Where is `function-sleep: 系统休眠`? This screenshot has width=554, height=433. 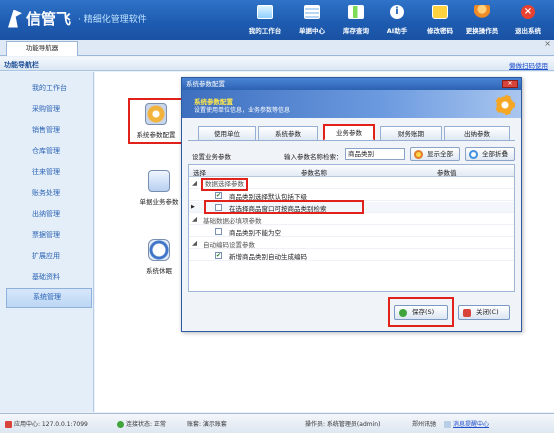
function-sleep: 系统休眠 is located at coordinates (159, 257).